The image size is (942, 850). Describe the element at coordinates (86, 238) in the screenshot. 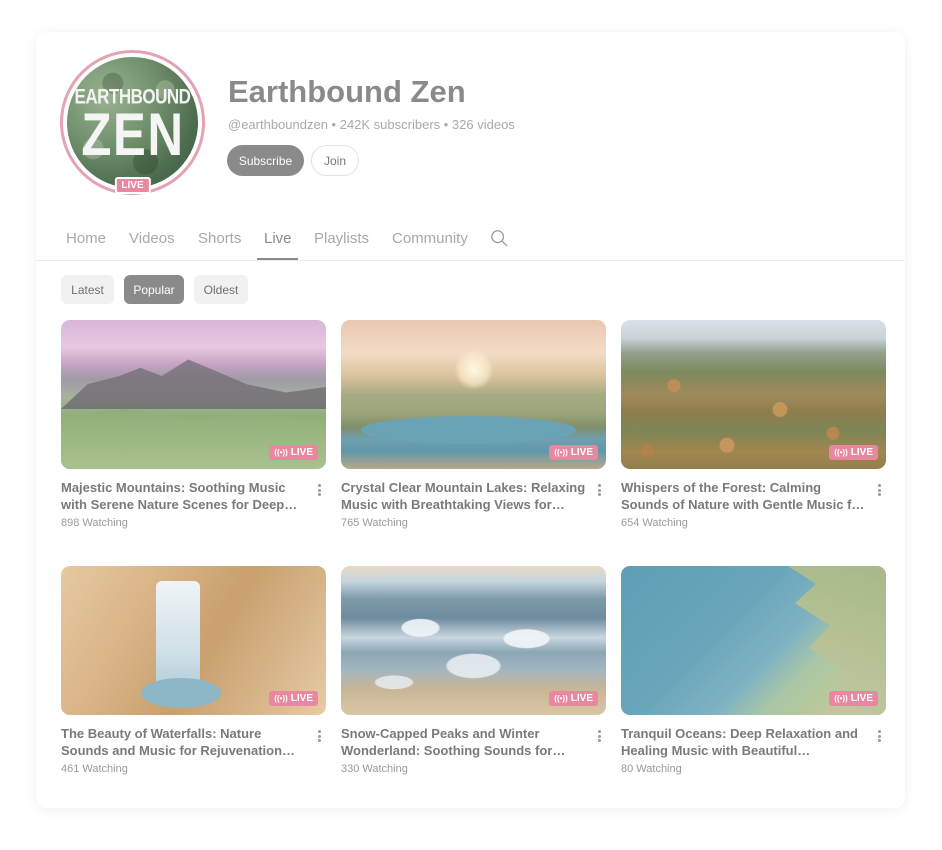

I see `tab-home: Home` at that location.